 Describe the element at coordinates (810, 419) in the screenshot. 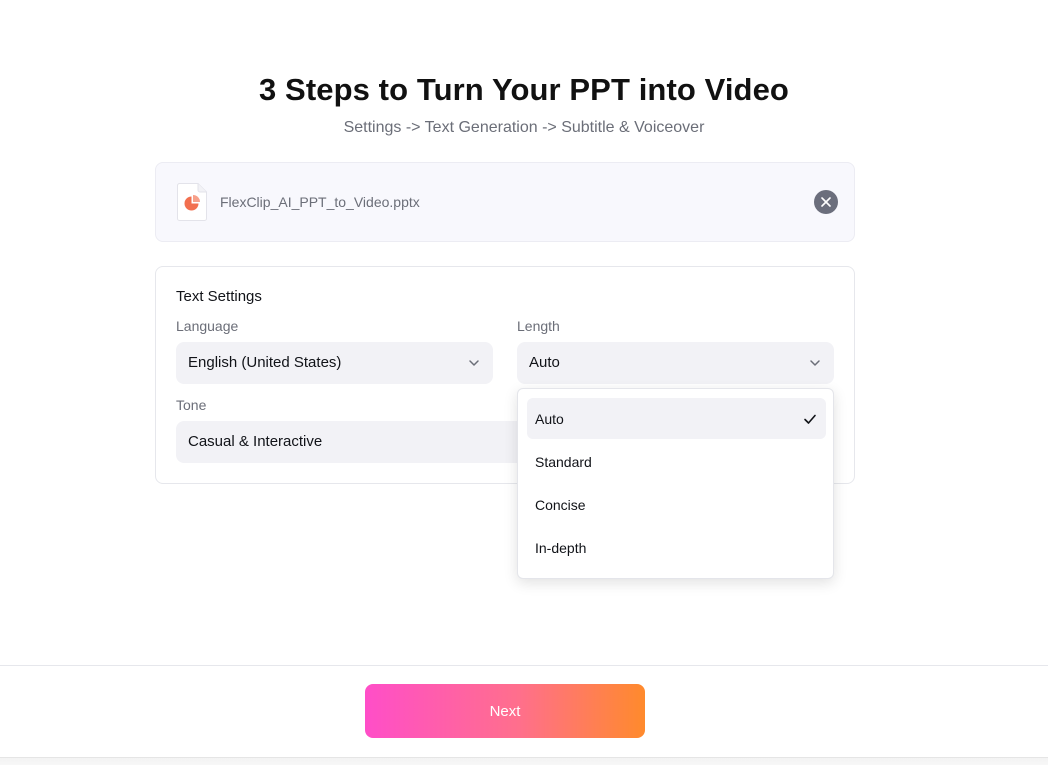

I see `check-icon` at that location.